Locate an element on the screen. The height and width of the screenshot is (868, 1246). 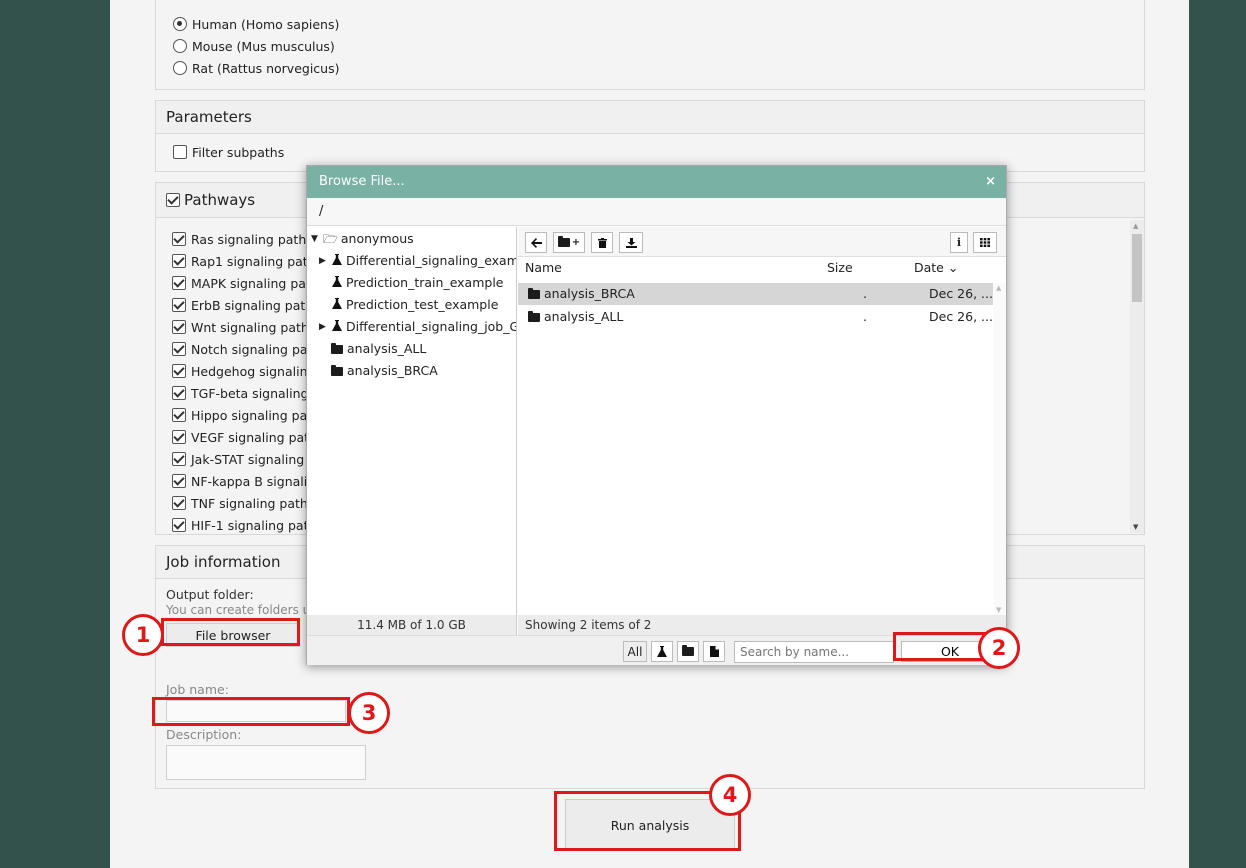
pathway-item: MAPK signaling pathway is located at coordinates (242, 283).